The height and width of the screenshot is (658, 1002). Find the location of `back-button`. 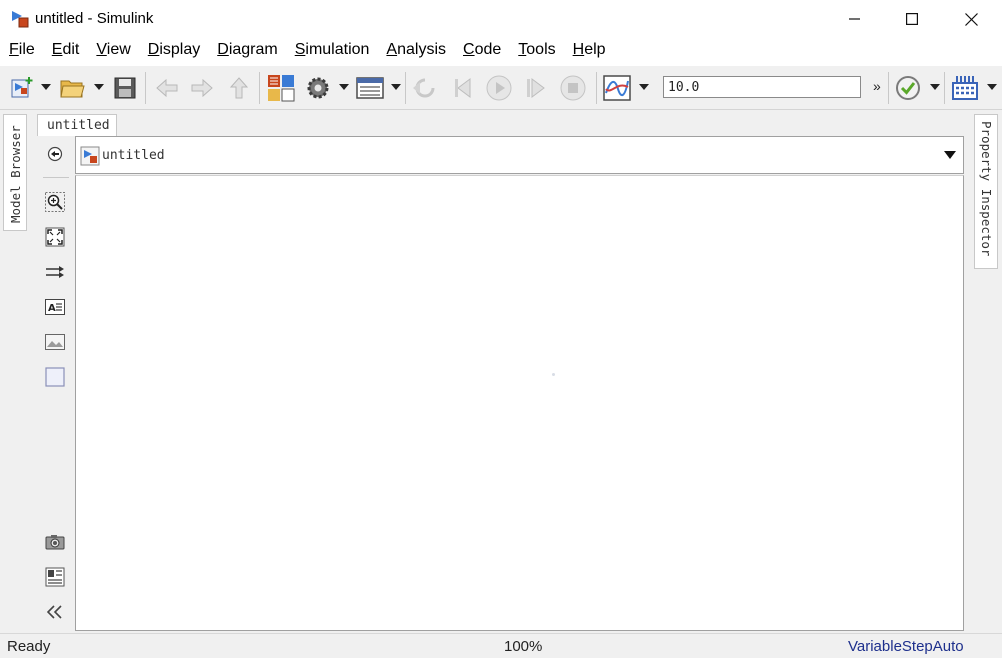

back-button is located at coordinates (167, 88).